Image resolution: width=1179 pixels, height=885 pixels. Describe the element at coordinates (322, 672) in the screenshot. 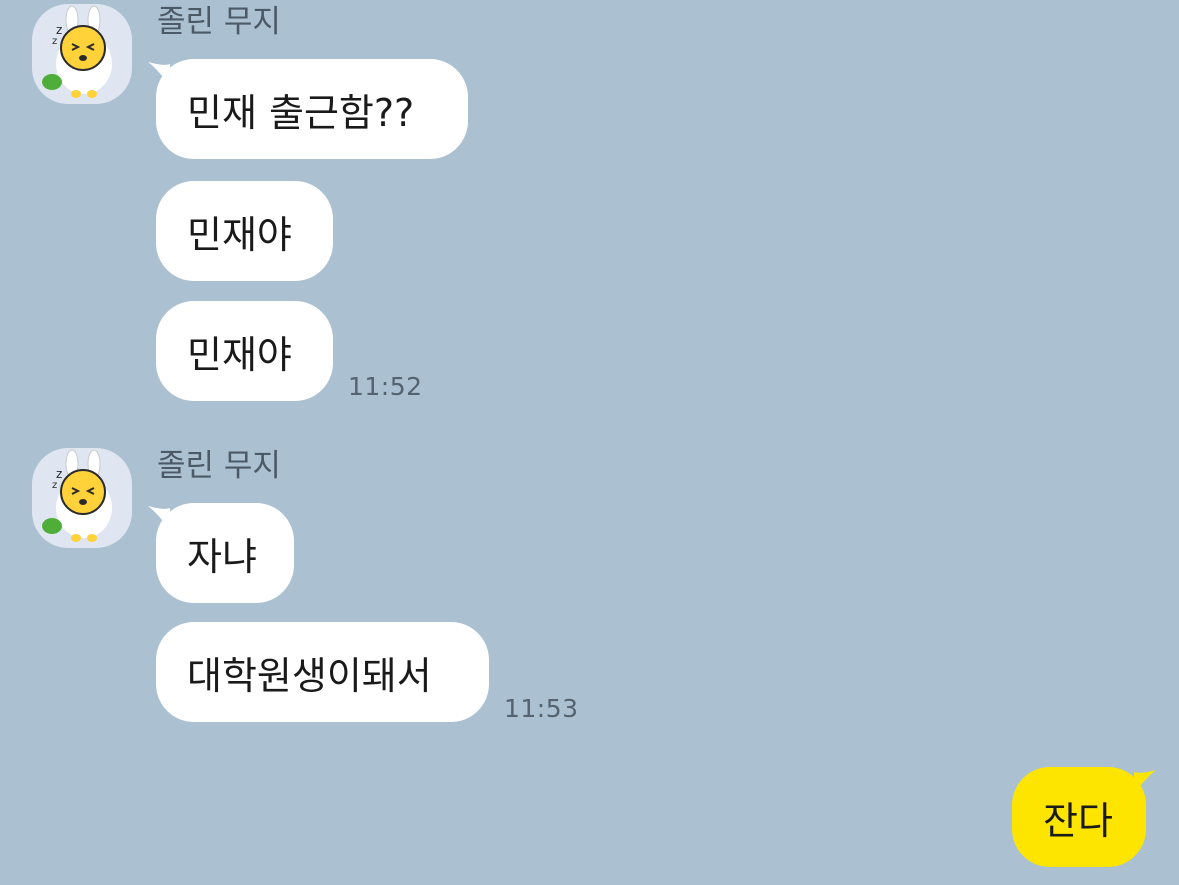

I see `message-bubble: 대학원생이돼서` at that location.